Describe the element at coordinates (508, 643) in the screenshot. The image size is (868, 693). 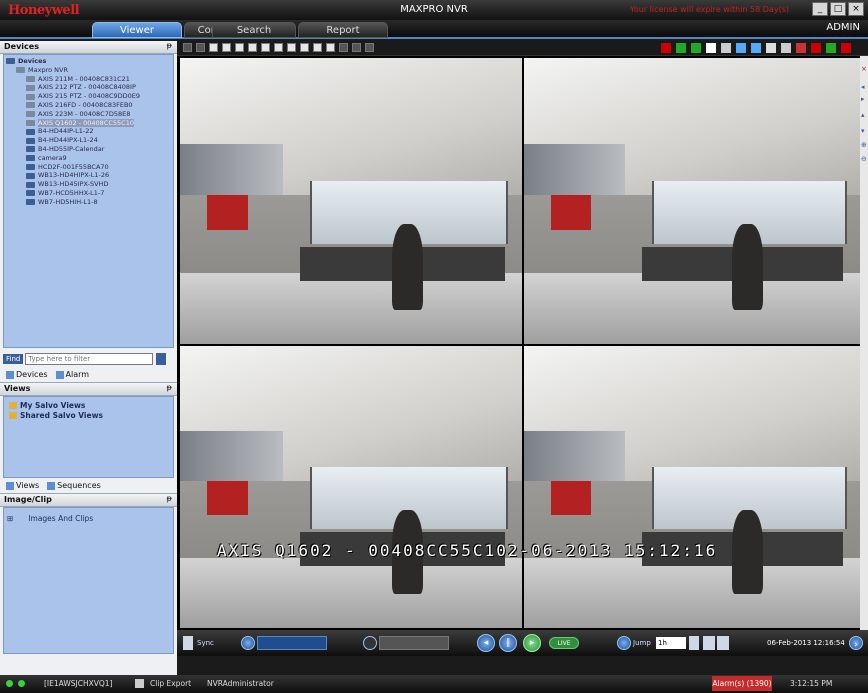
I see `pause-icon: ∥` at that location.